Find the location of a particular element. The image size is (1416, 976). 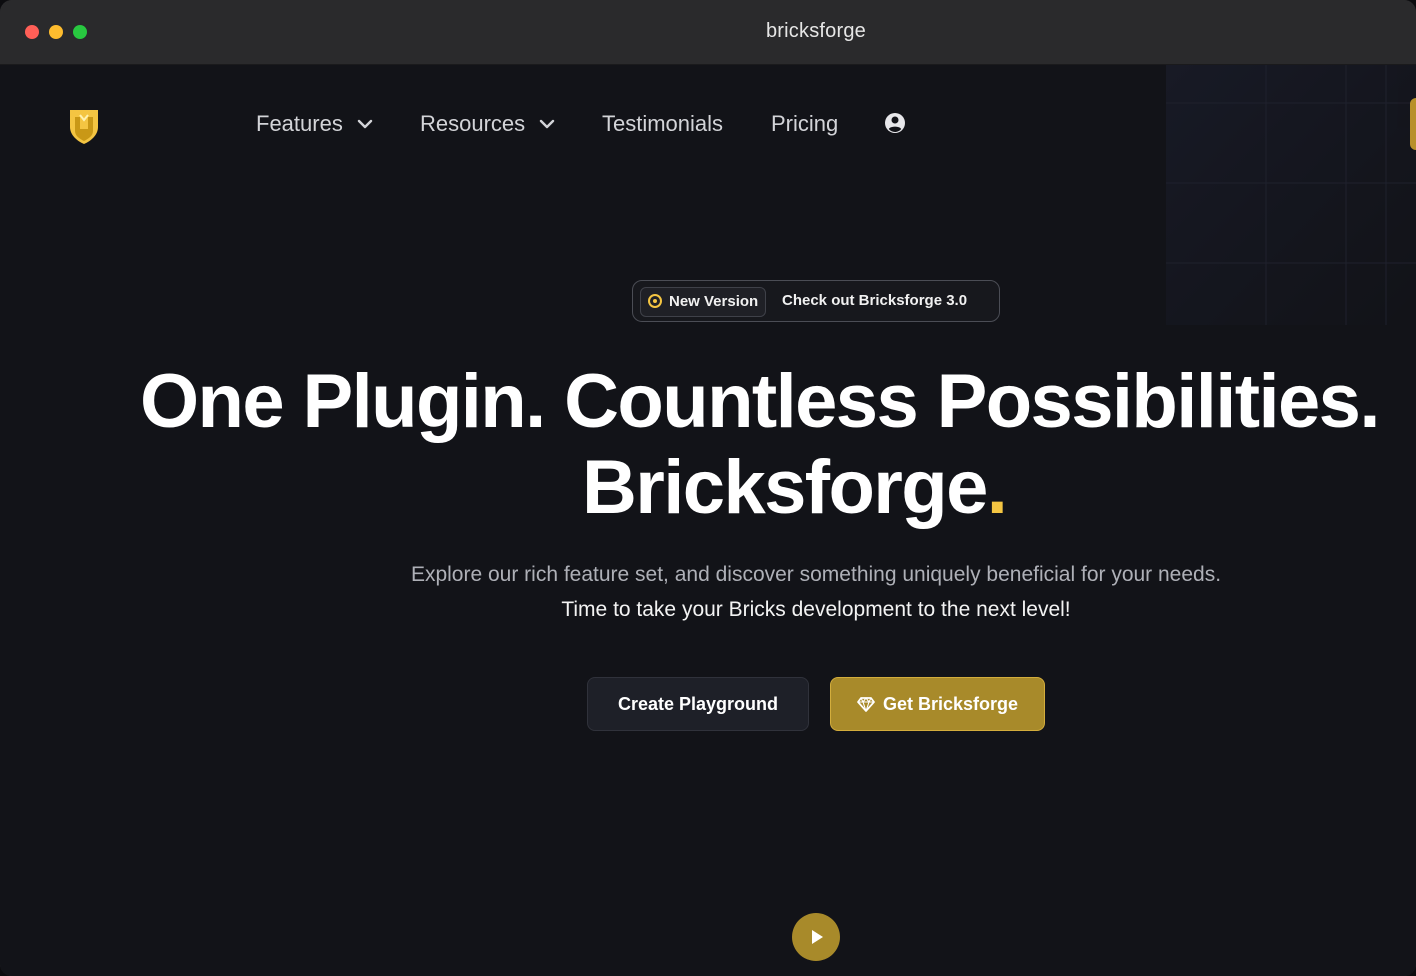

play-icon is located at coordinates (817, 937).